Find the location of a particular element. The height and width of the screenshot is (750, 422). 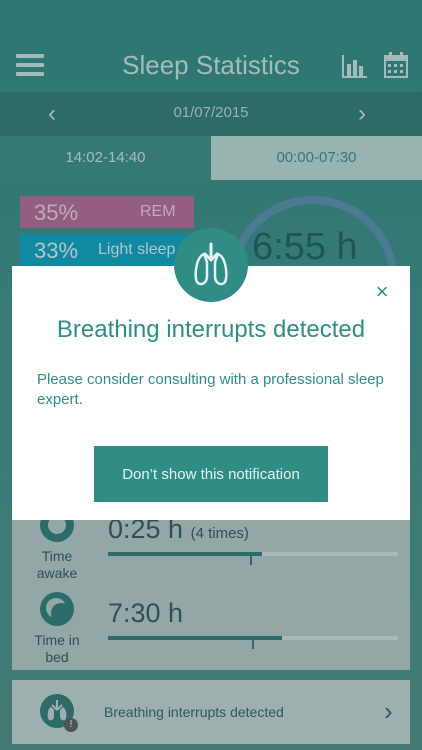

close-icon: × is located at coordinates (382, 292).